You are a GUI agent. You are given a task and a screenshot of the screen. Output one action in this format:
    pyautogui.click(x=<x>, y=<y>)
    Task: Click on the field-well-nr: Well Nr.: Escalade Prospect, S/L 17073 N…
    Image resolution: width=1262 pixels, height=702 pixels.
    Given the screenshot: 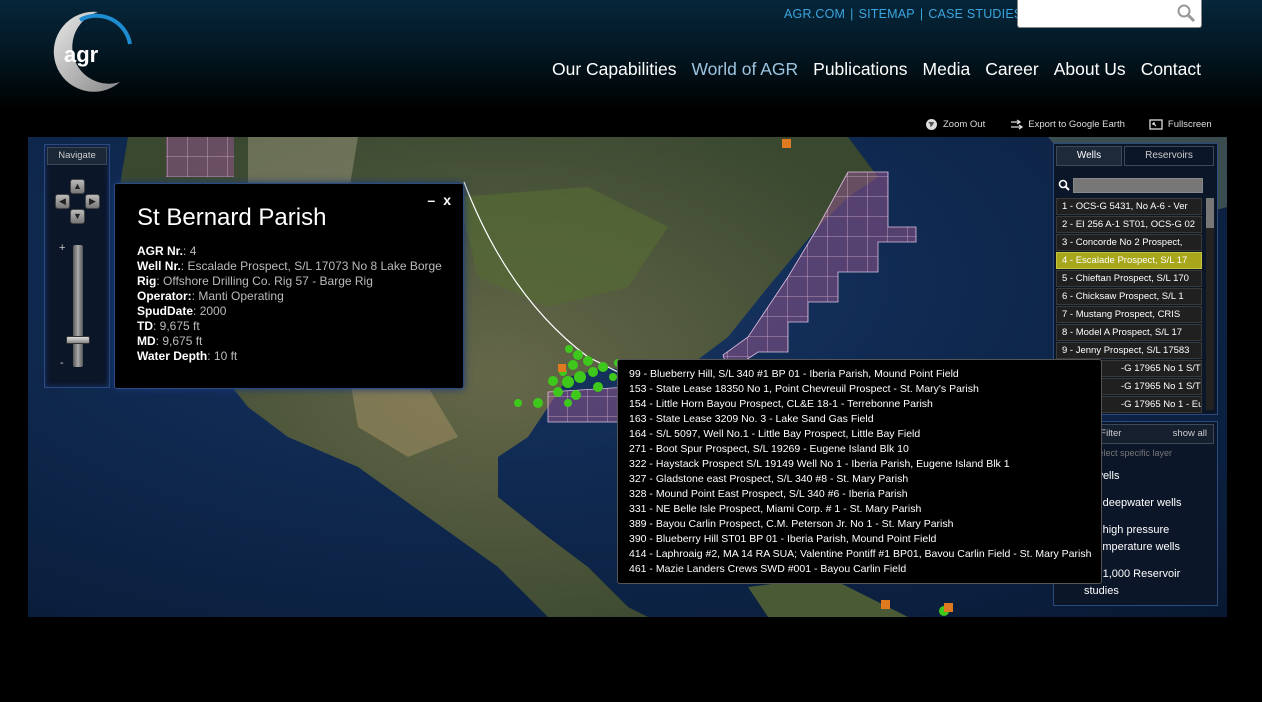 What is the action you would take?
    pyautogui.click(x=289, y=266)
    